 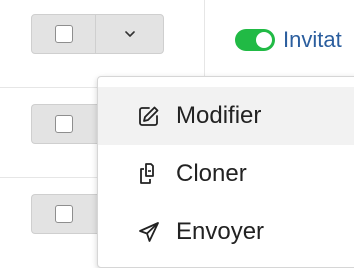 I want to click on copy-icon, so click(x=149, y=174).